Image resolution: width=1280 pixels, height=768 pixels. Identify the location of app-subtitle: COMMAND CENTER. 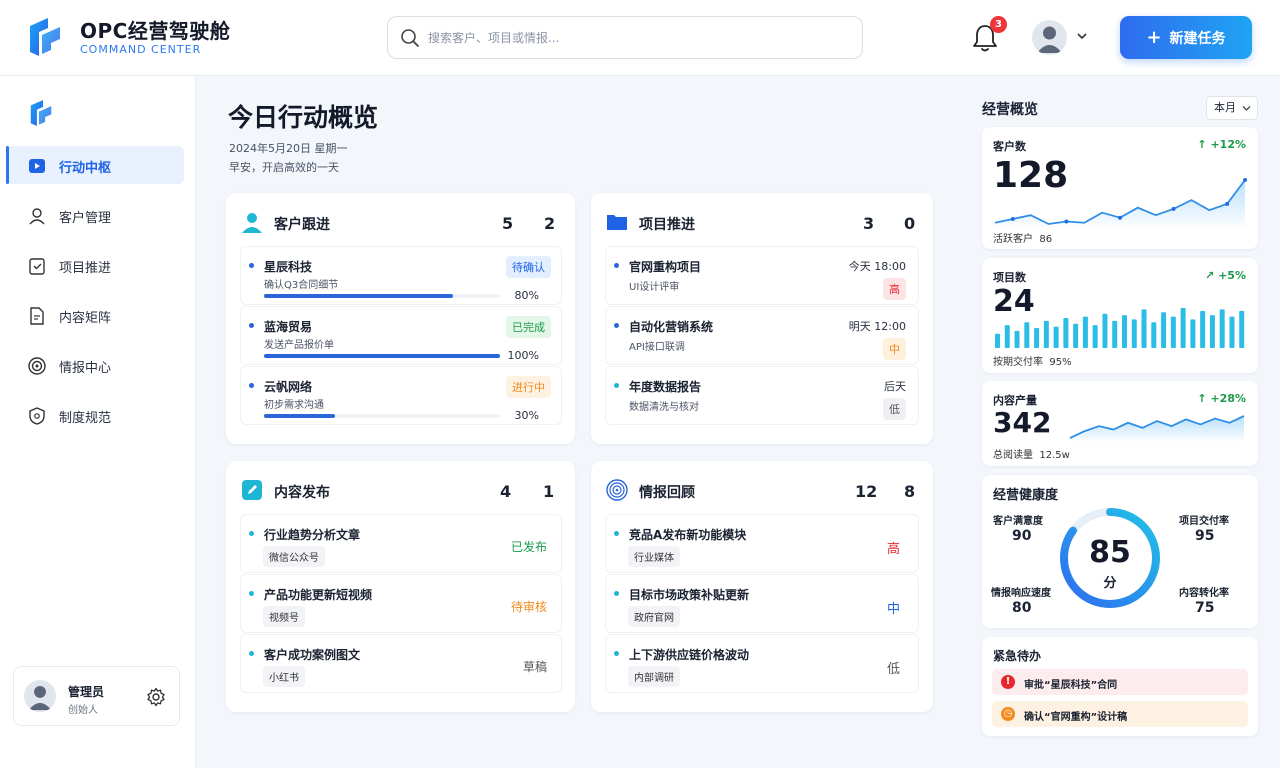
(141, 49).